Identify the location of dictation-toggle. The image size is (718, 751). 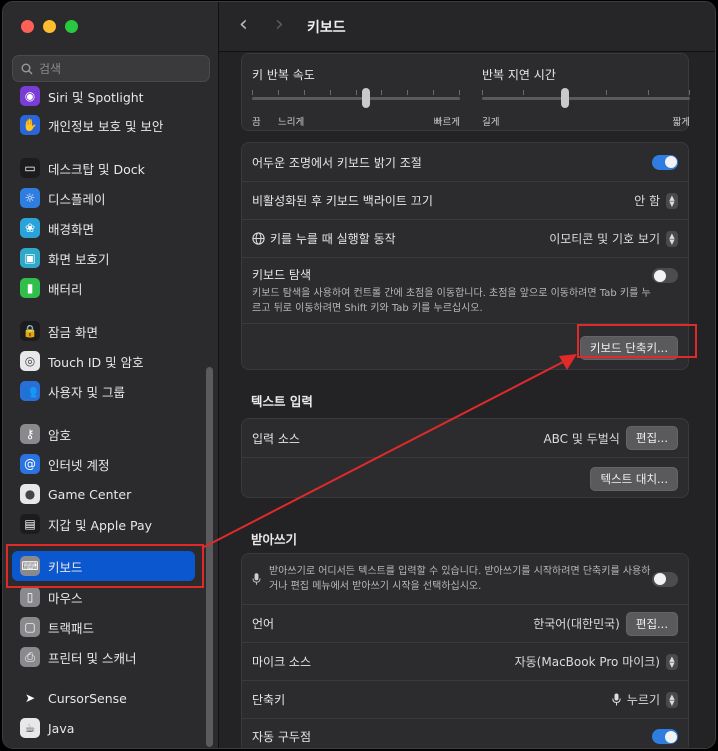
(665, 579).